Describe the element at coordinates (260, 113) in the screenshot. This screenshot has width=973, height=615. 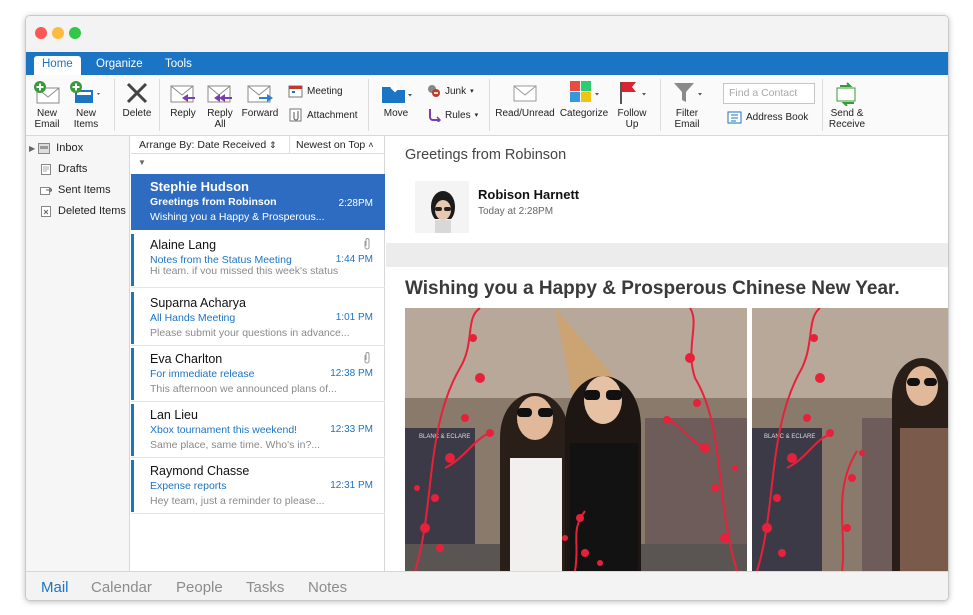
I see `forward-label: Forward` at that location.